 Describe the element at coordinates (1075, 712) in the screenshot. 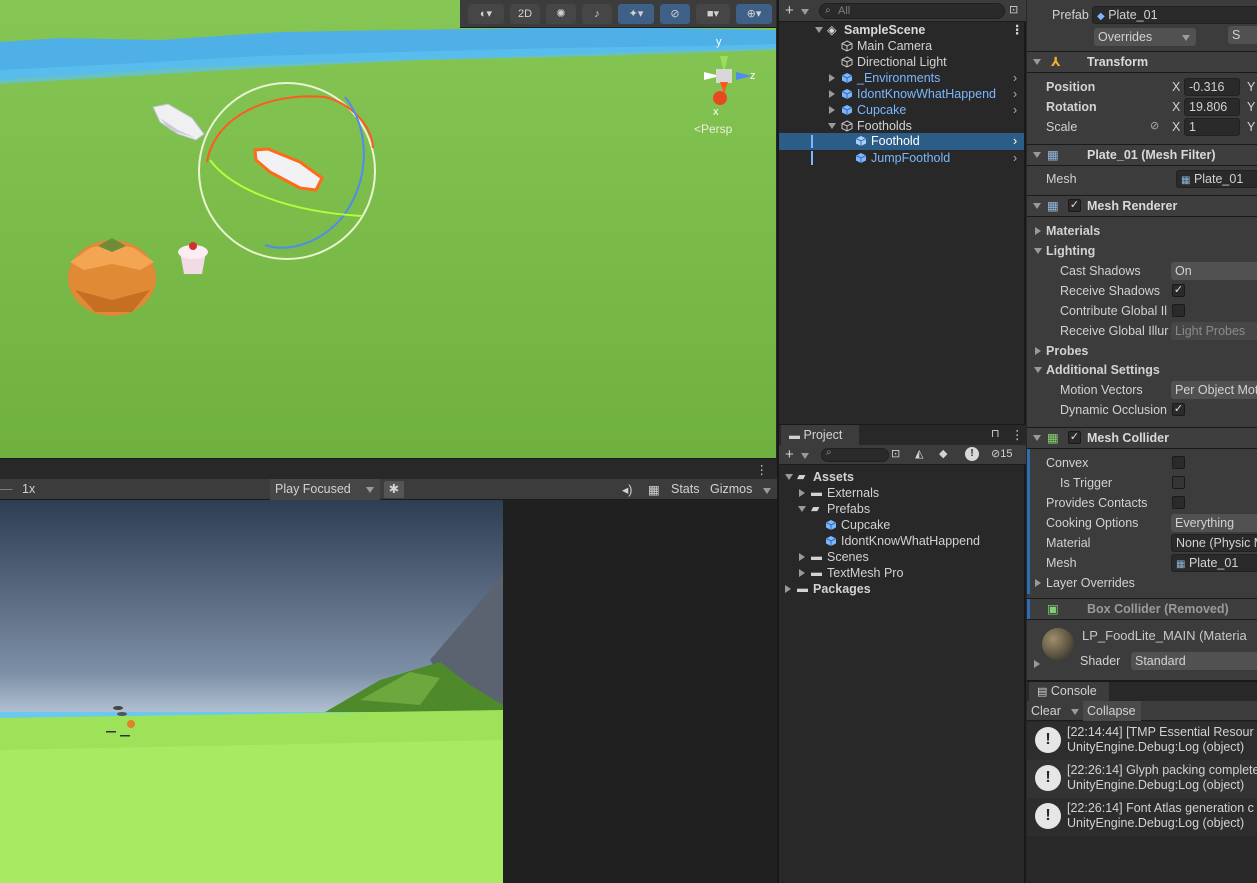

I see `clear-options-icon` at that location.